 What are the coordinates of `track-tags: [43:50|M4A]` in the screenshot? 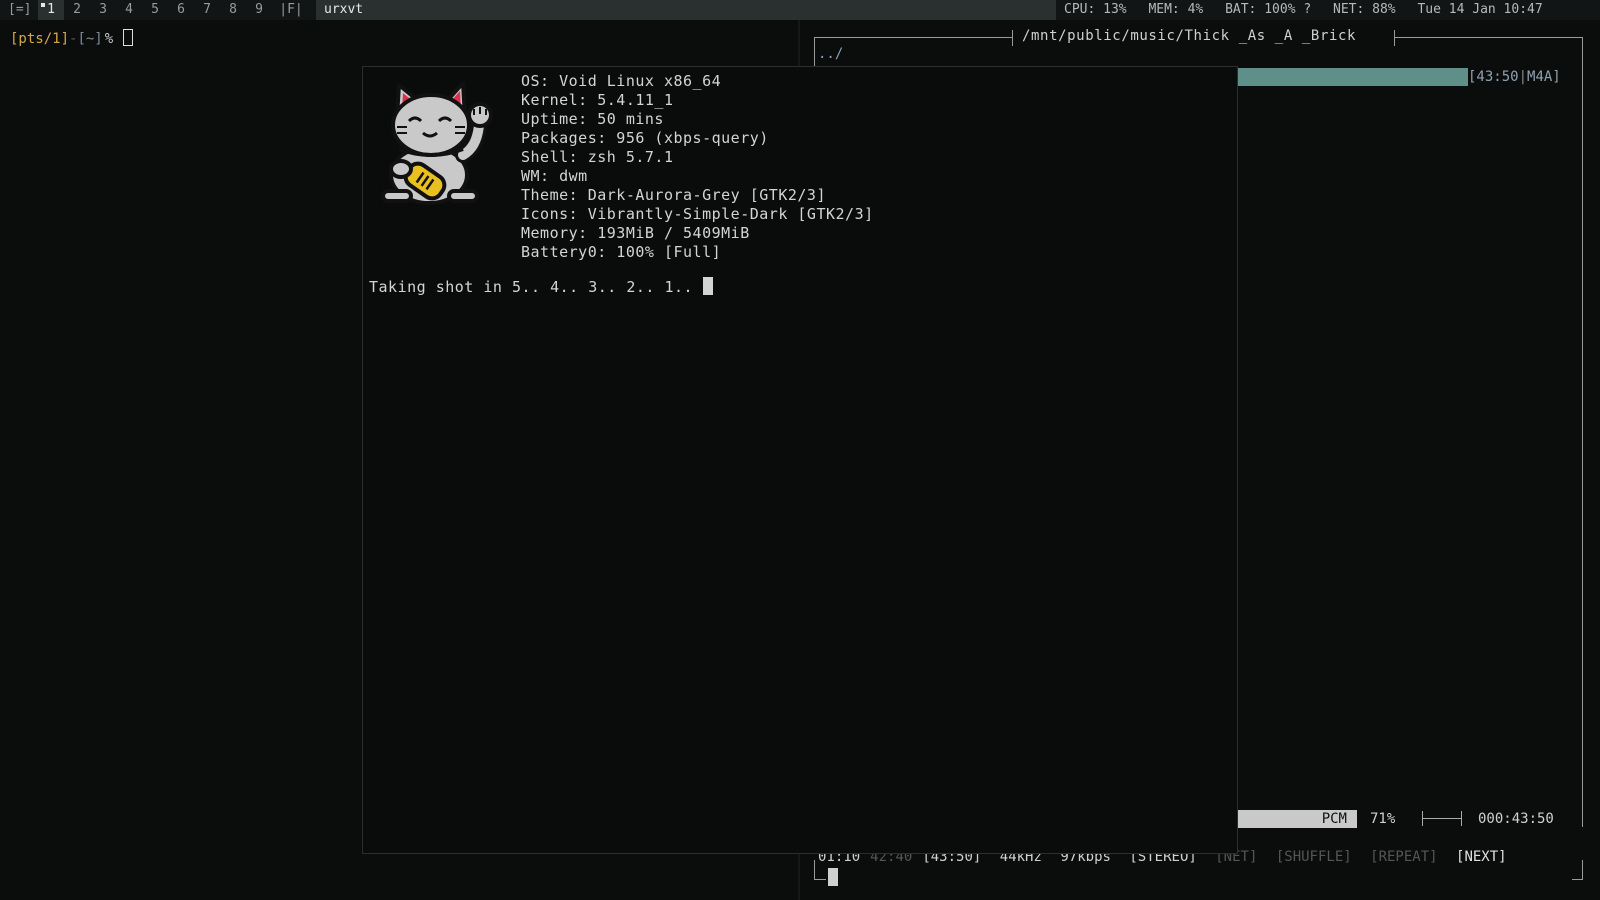 It's located at (1514, 77).